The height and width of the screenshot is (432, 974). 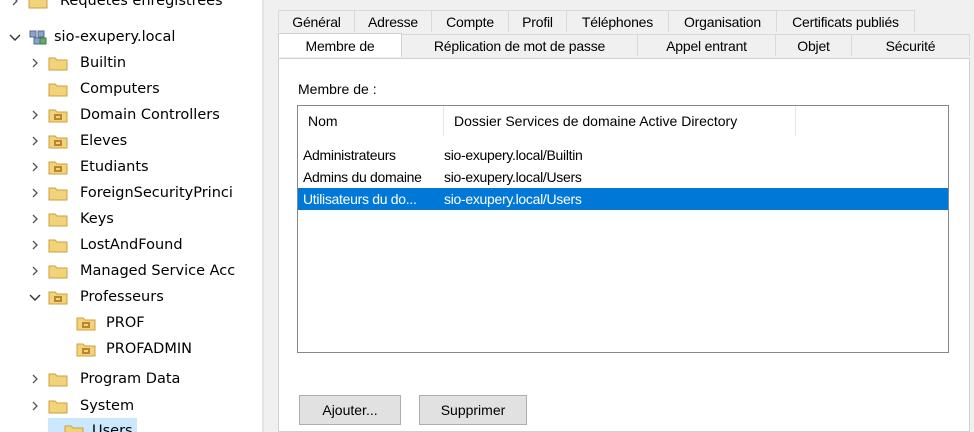 What do you see at coordinates (71, 219) in the screenshot?
I see `tree-item-keys: Keys` at bounding box center [71, 219].